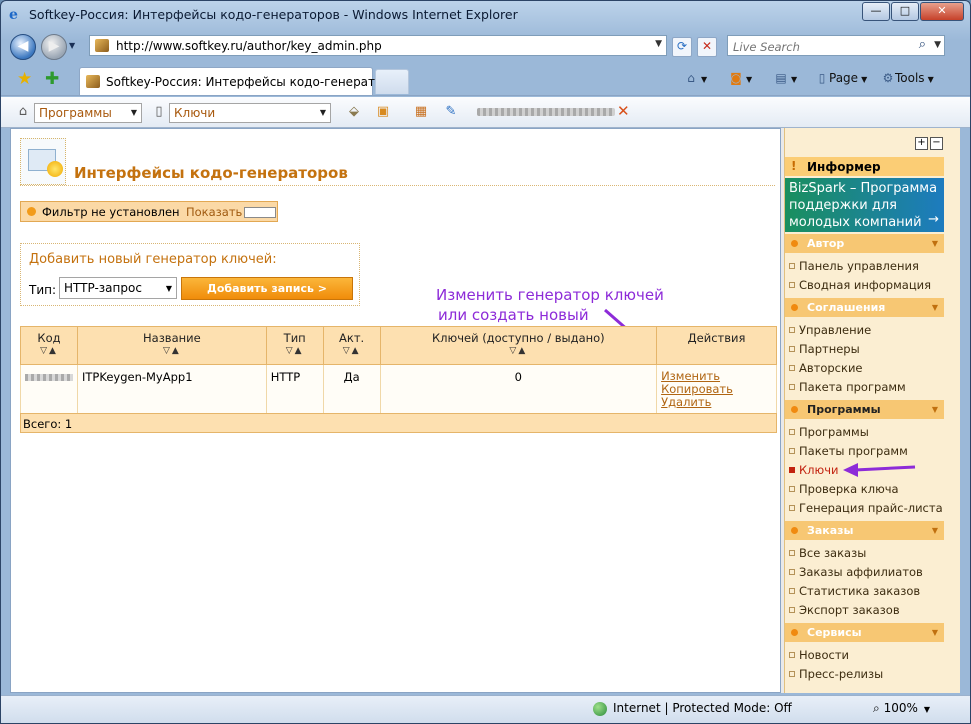 The image size is (971, 724). What do you see at coordinates (827, 432) in the screenshot?
I see `sidebar-item-programs: Программы` at bounding box center [827, 432].